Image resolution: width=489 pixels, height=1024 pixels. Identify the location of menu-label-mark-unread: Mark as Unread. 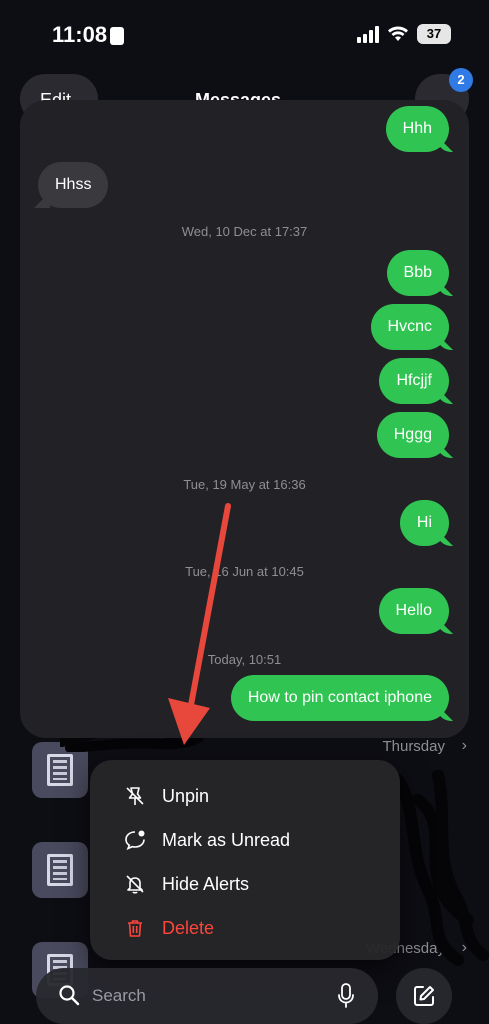
(226, 839).